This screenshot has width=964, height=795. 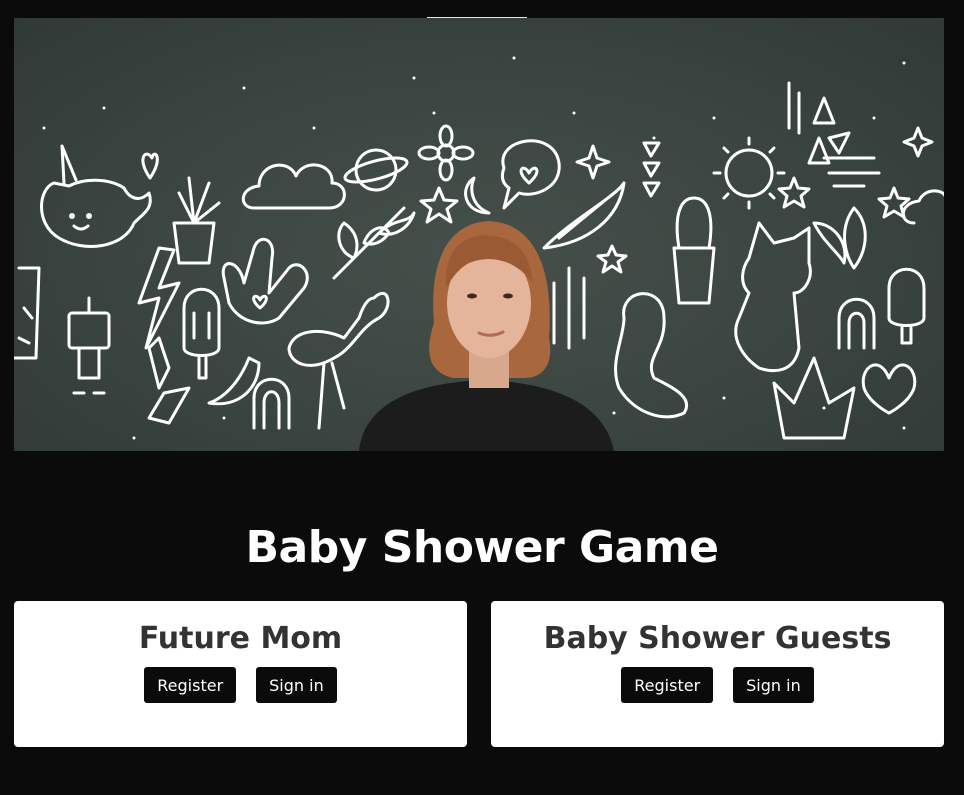 What do you see at coordinates (159, 298) in the screenshot?
I see `lightning-doodle` at bounding box center [159, 298].